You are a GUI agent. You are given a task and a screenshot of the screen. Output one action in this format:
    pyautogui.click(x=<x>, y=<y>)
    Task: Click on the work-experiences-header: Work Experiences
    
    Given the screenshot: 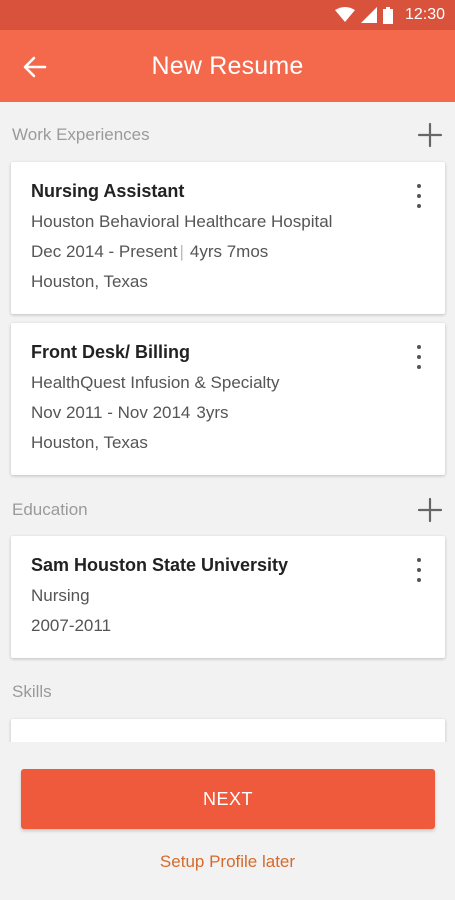 What is the action you would take?
    pyautogui.click(x=227, y=135)
    